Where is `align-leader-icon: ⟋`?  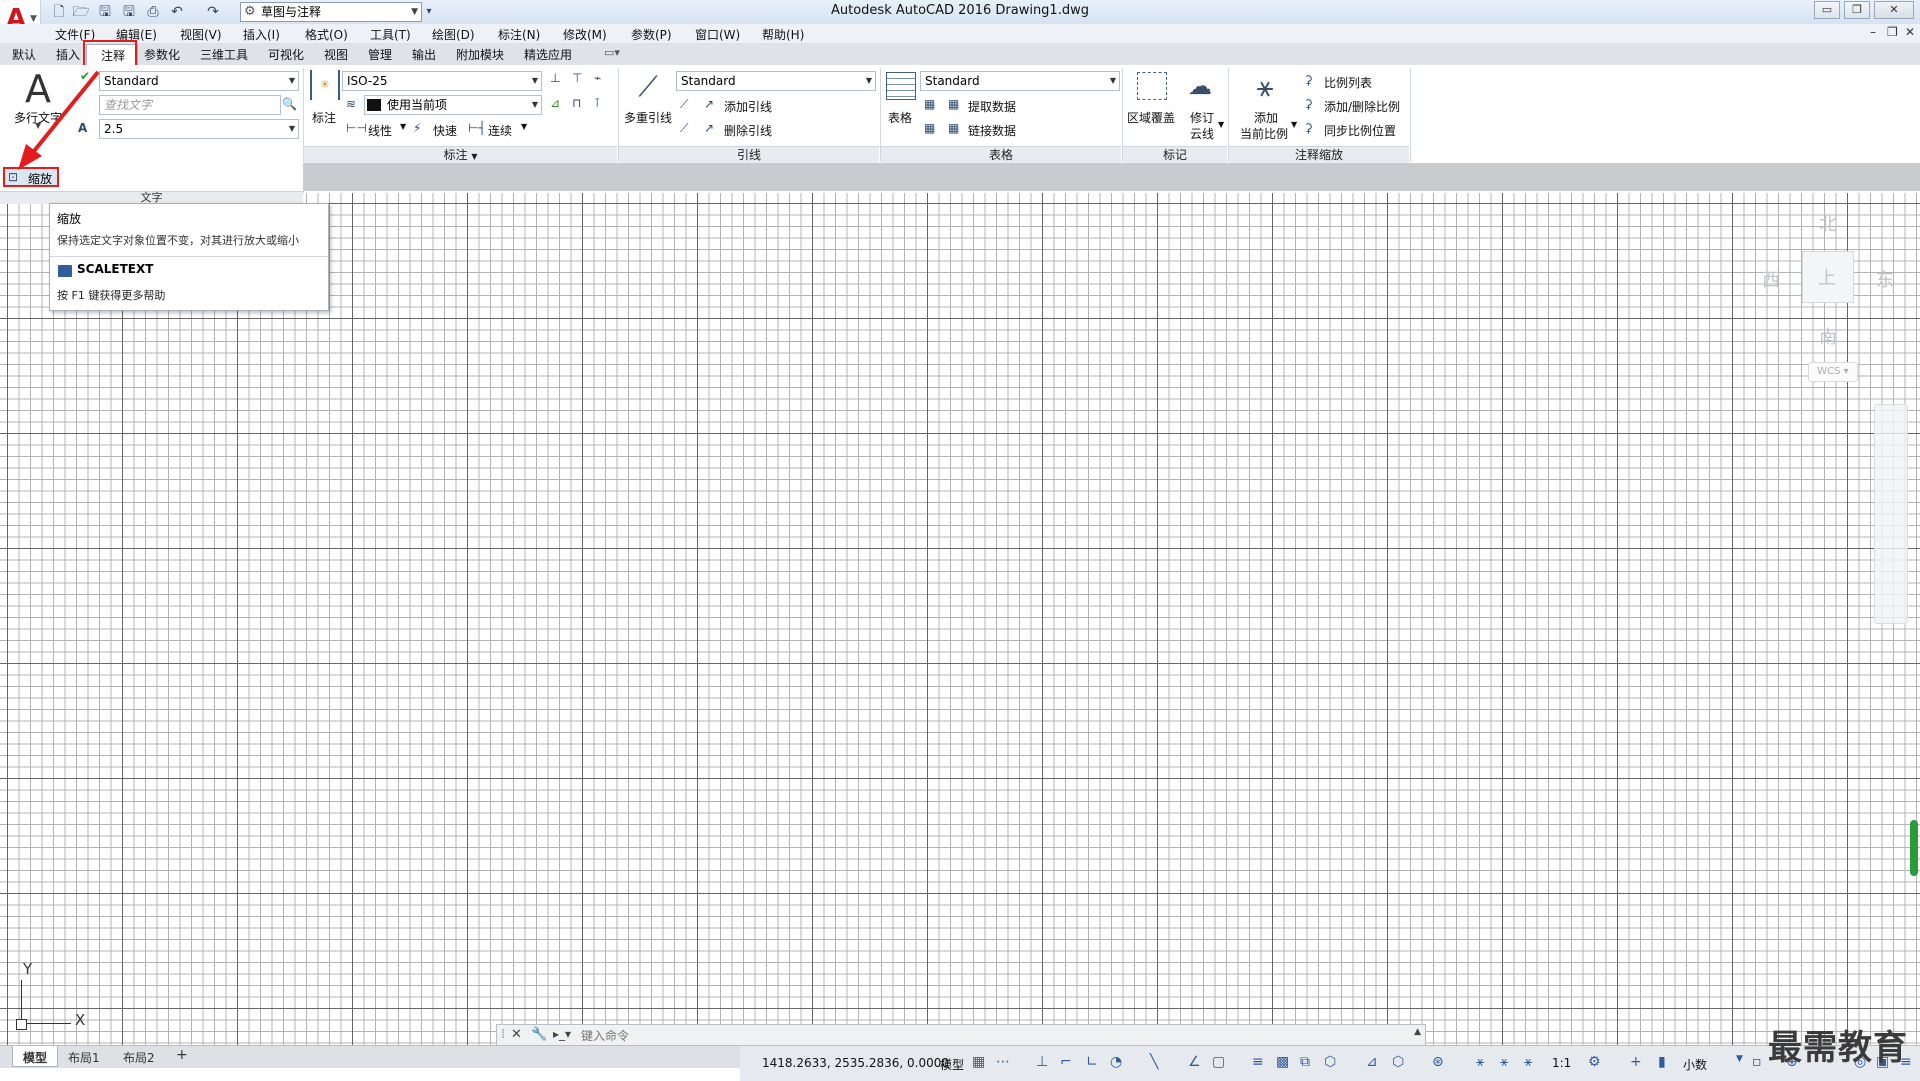 align-leader-icon: ⟋ is located at coordinates (684, 104).